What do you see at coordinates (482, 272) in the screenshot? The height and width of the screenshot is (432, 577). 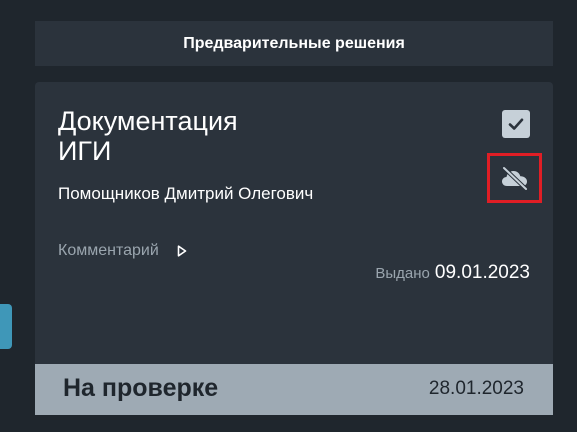 I see `issued-date: 09.01.2023` at bounding box center [482, 272].